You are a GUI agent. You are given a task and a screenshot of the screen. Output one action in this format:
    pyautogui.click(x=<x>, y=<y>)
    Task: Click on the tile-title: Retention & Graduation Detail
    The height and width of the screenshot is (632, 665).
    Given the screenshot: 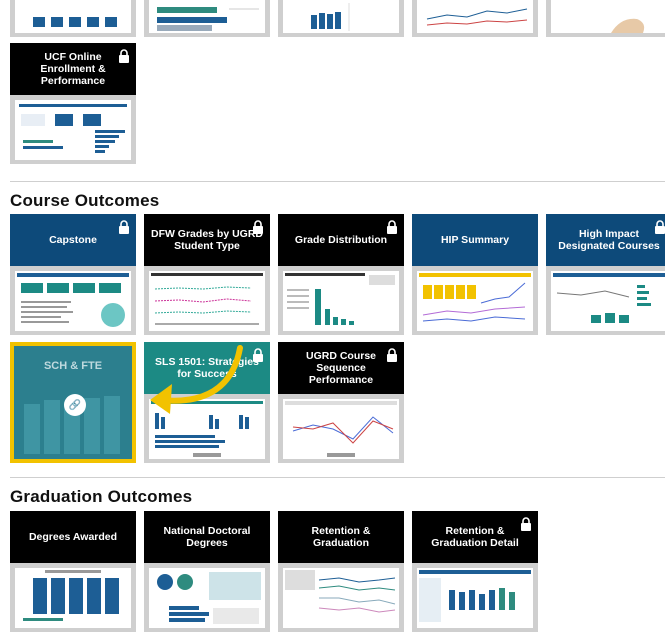 What is the action you would take?
    pyautogui.click(x=475, y=537)
    